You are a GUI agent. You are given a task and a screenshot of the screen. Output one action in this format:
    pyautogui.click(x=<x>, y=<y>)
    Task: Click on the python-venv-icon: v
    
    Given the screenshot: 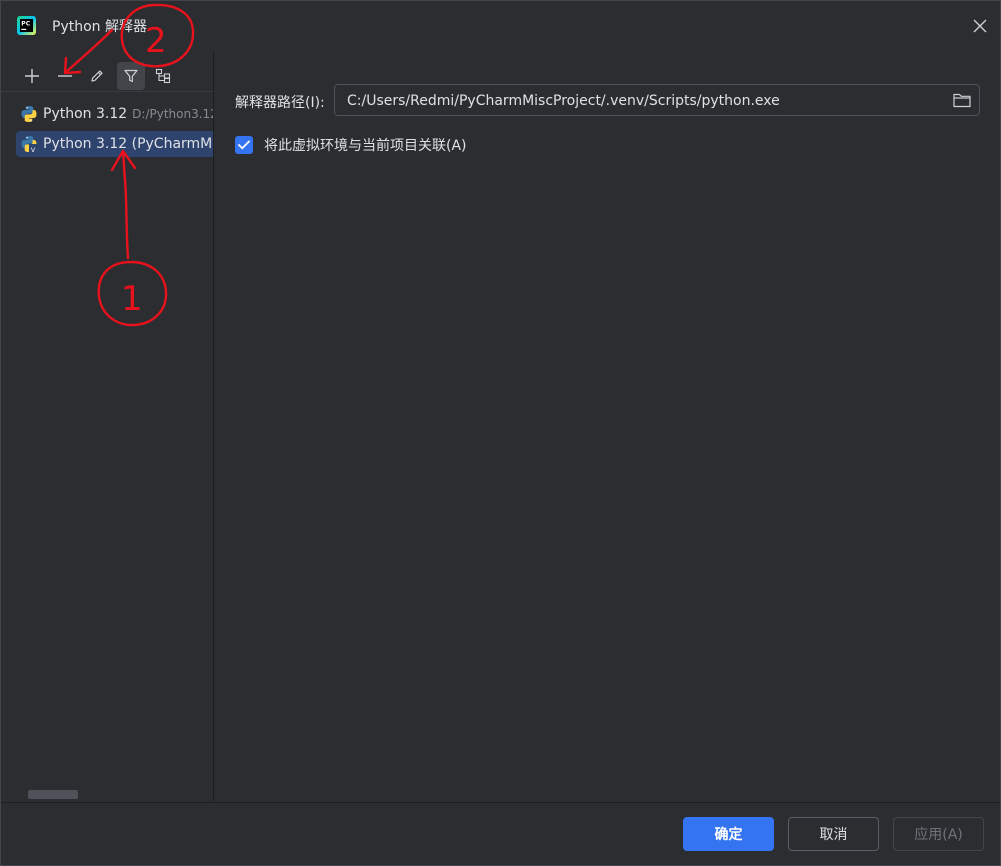 What is the action you would take?
    pyautogui.click(x=29, y=144)
    